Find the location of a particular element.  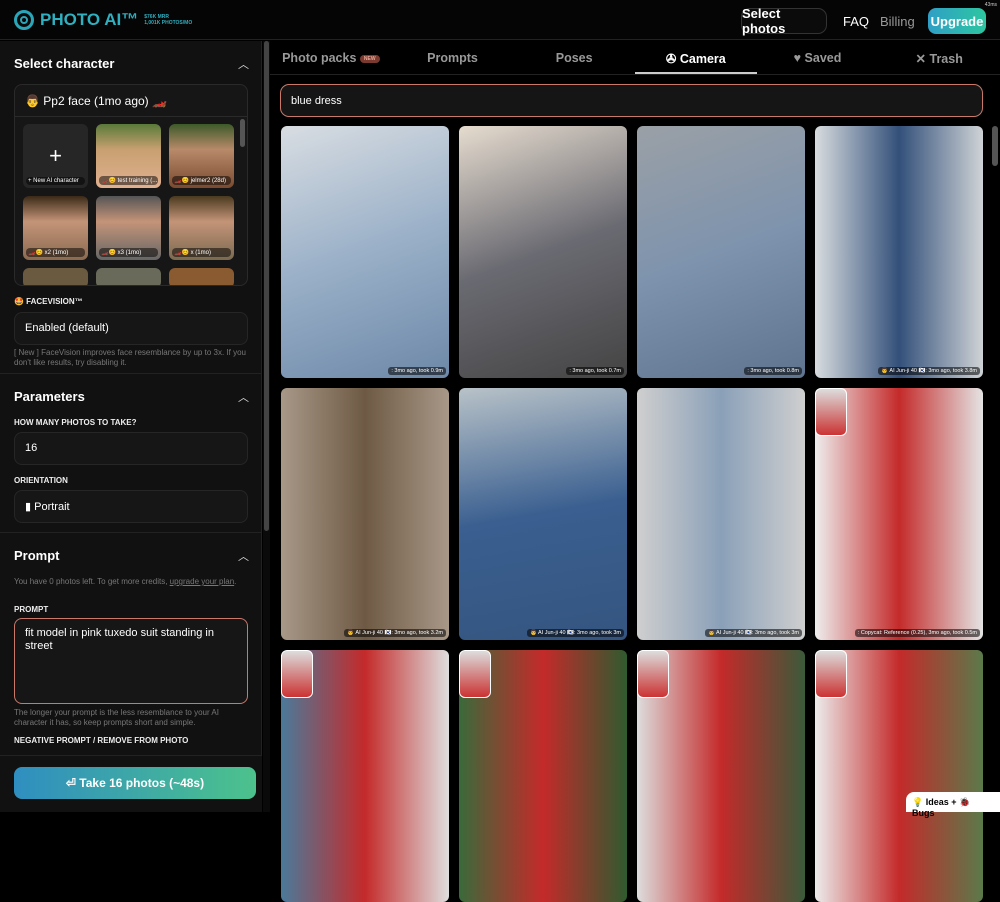

negative-prompt-label: NEGATIVE PROMPT / REMOVE FROM PHOTO is located at coordinates (101, 740).